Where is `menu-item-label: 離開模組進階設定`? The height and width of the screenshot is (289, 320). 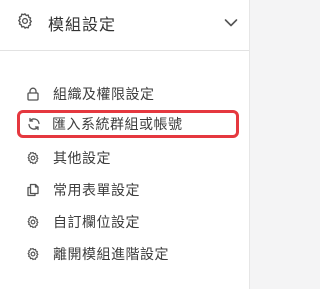 menu-item-label: 離開模組進階設定 is located at coordinates (111, 255).